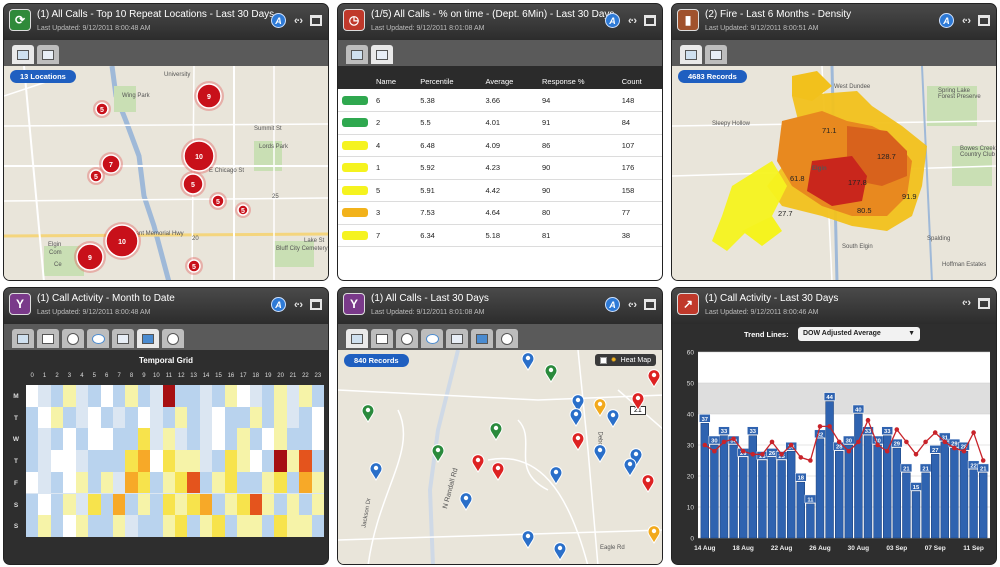  I want to click on cluster-marker: 10, so click(122, 241).